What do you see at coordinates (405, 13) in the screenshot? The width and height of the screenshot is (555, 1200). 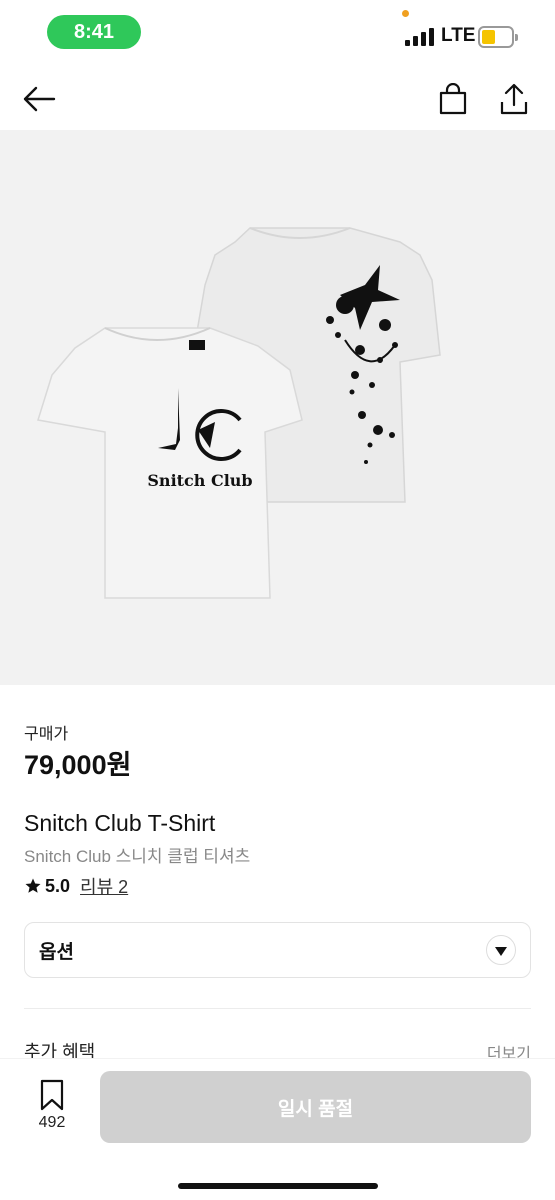 I see `privacy-indicator-icon` at bounding box center [405, 13].